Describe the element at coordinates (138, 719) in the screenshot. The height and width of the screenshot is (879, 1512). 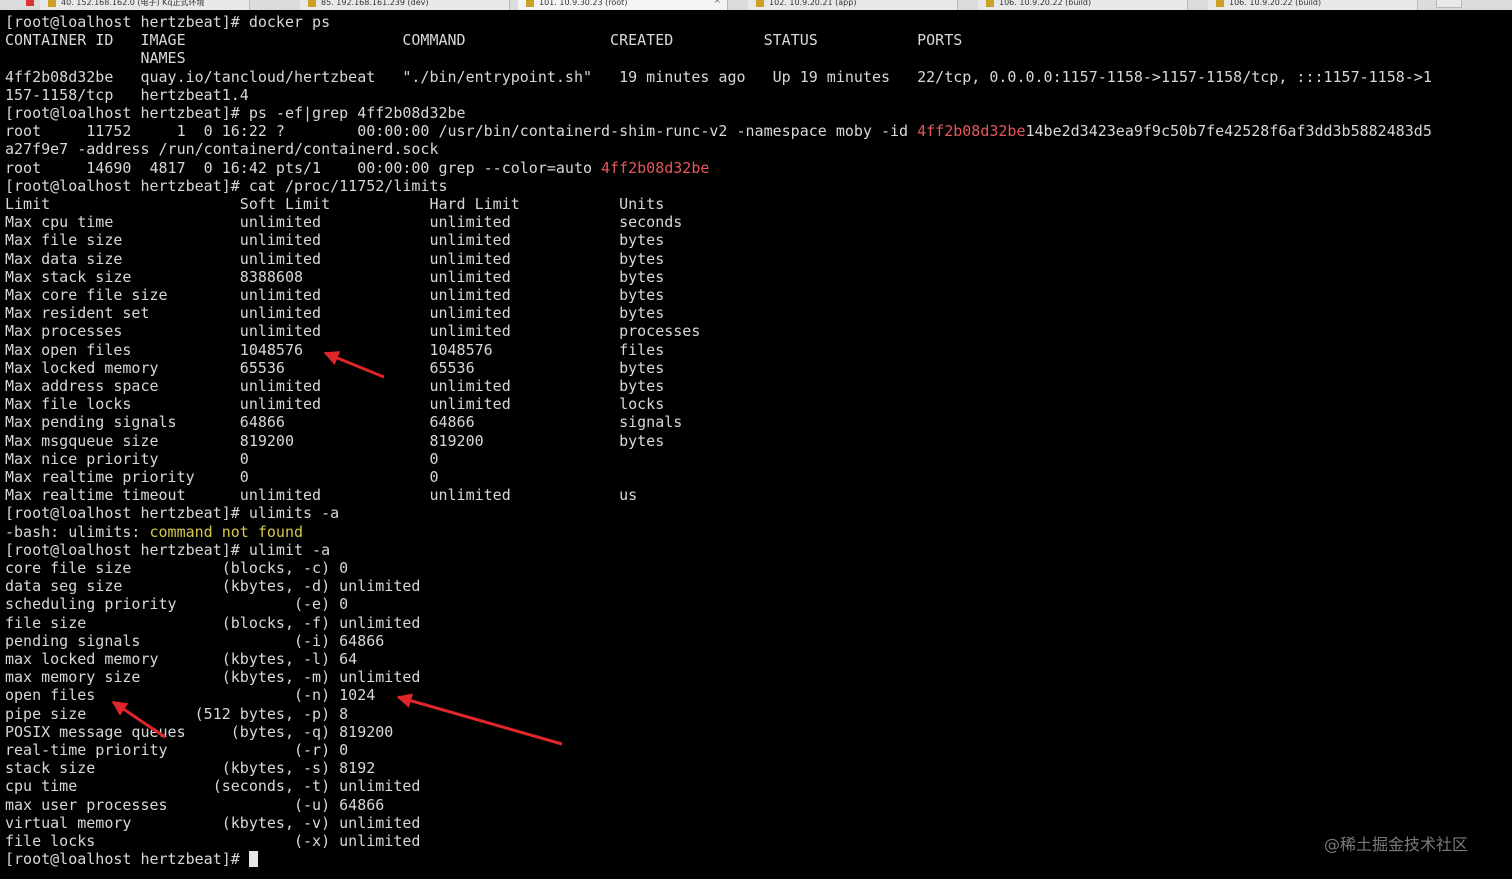
I see `arrow-ulimit-open-files-label` at that location.